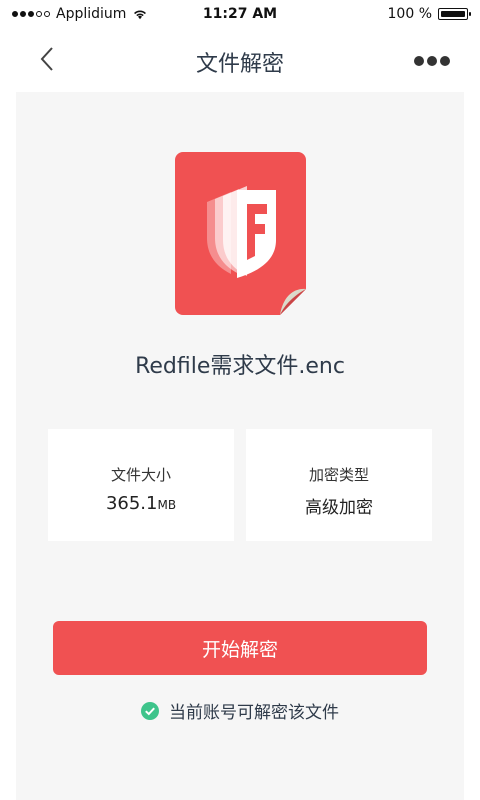 This screenshot has width=480, height=800. Describe the element at coordinates (254, 713) in the screenshot. I see `notice-text: 当前账号可解密该文件` at that location.